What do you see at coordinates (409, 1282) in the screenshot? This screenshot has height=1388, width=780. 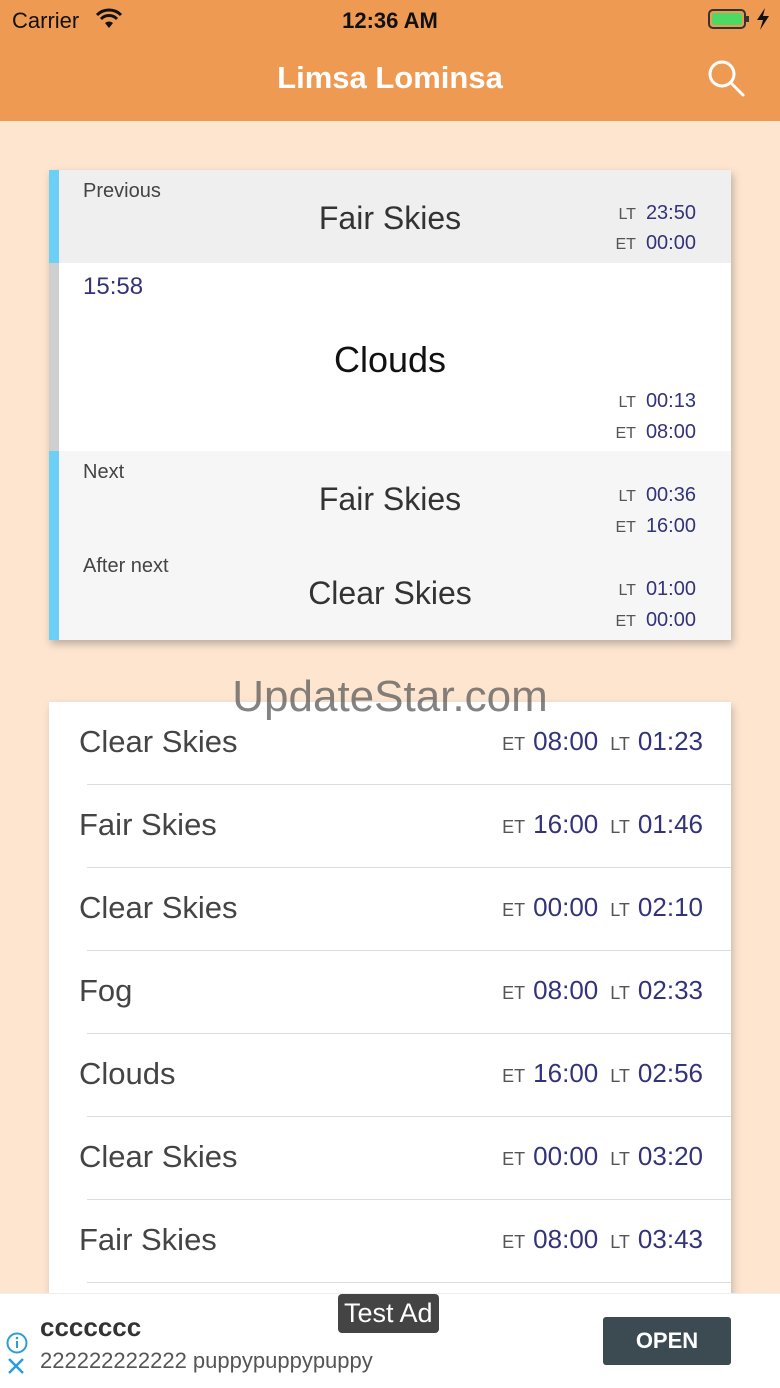 I see `divider` at bounding box center [409, 1282].